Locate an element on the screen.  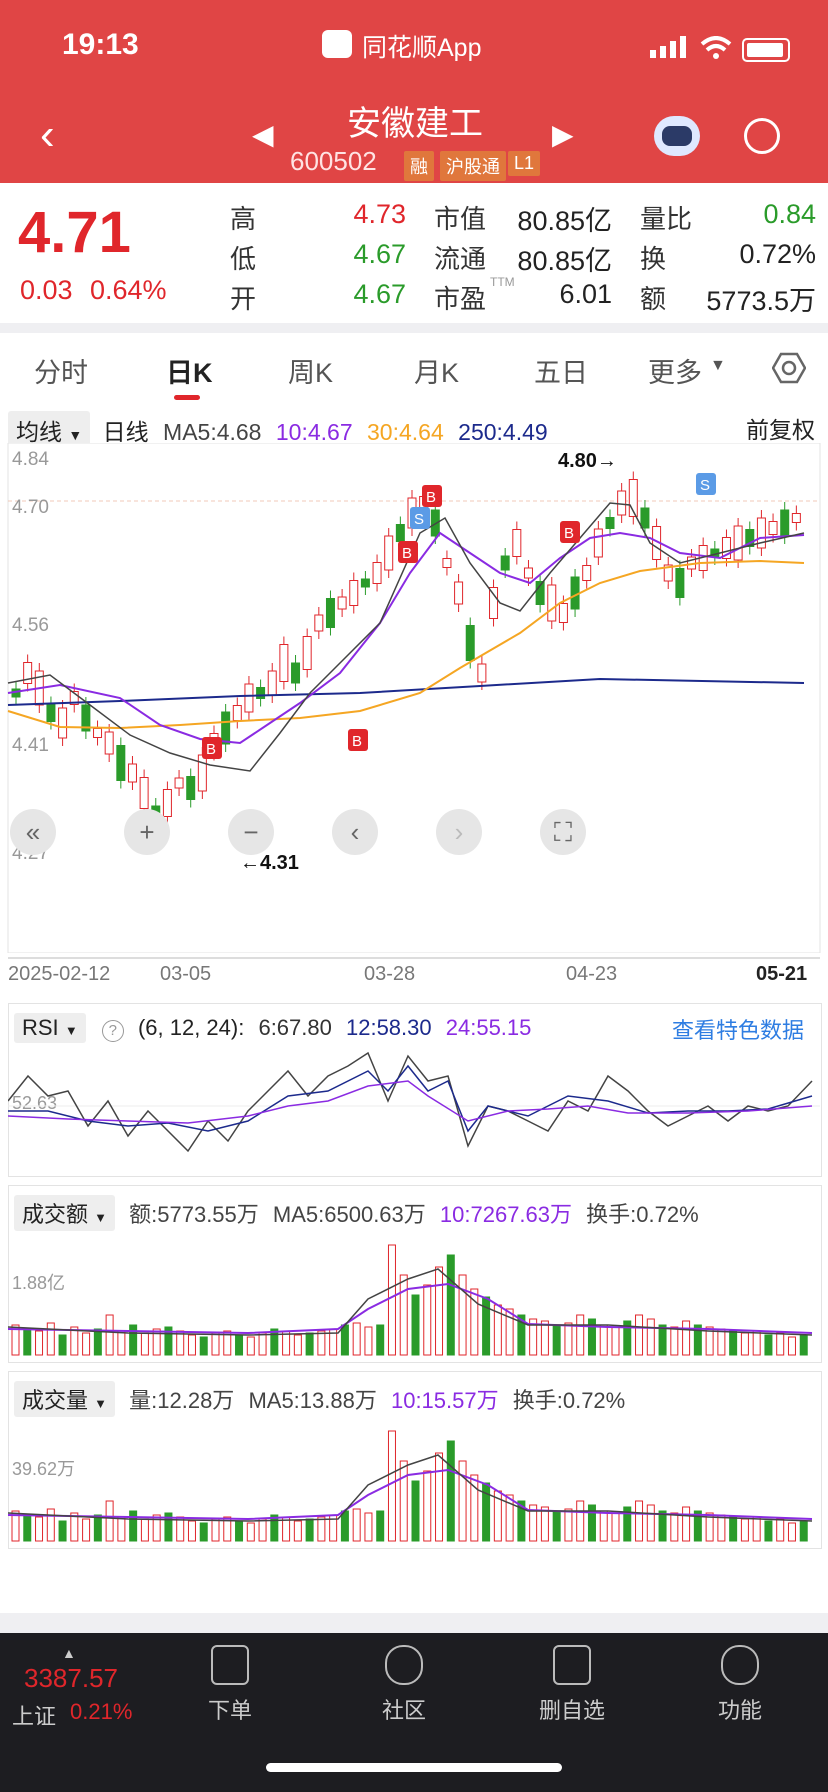
minus-box-icon is located at coordinates (572, 1665).